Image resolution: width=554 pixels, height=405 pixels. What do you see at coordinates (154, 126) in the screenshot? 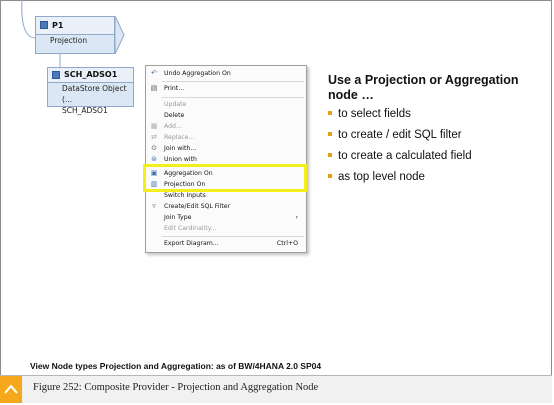
I see `add-icon: ▦` at bounding box center [154, 126].